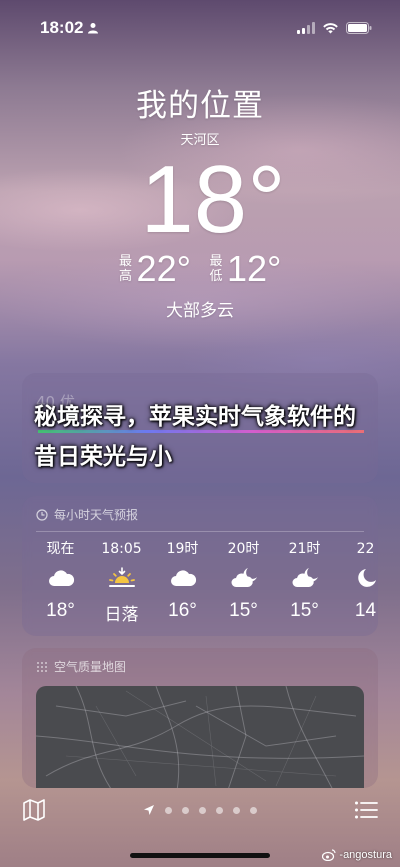 The height and width of the screenshot is (867, 400). I want to click on watermark: -angostura, so click(357, 855).